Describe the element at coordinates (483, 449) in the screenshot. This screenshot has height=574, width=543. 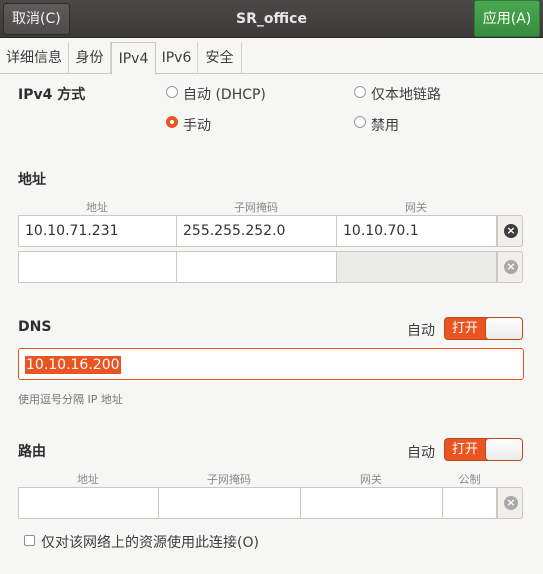
I see `routes-auto-switch: 打开` at that location.